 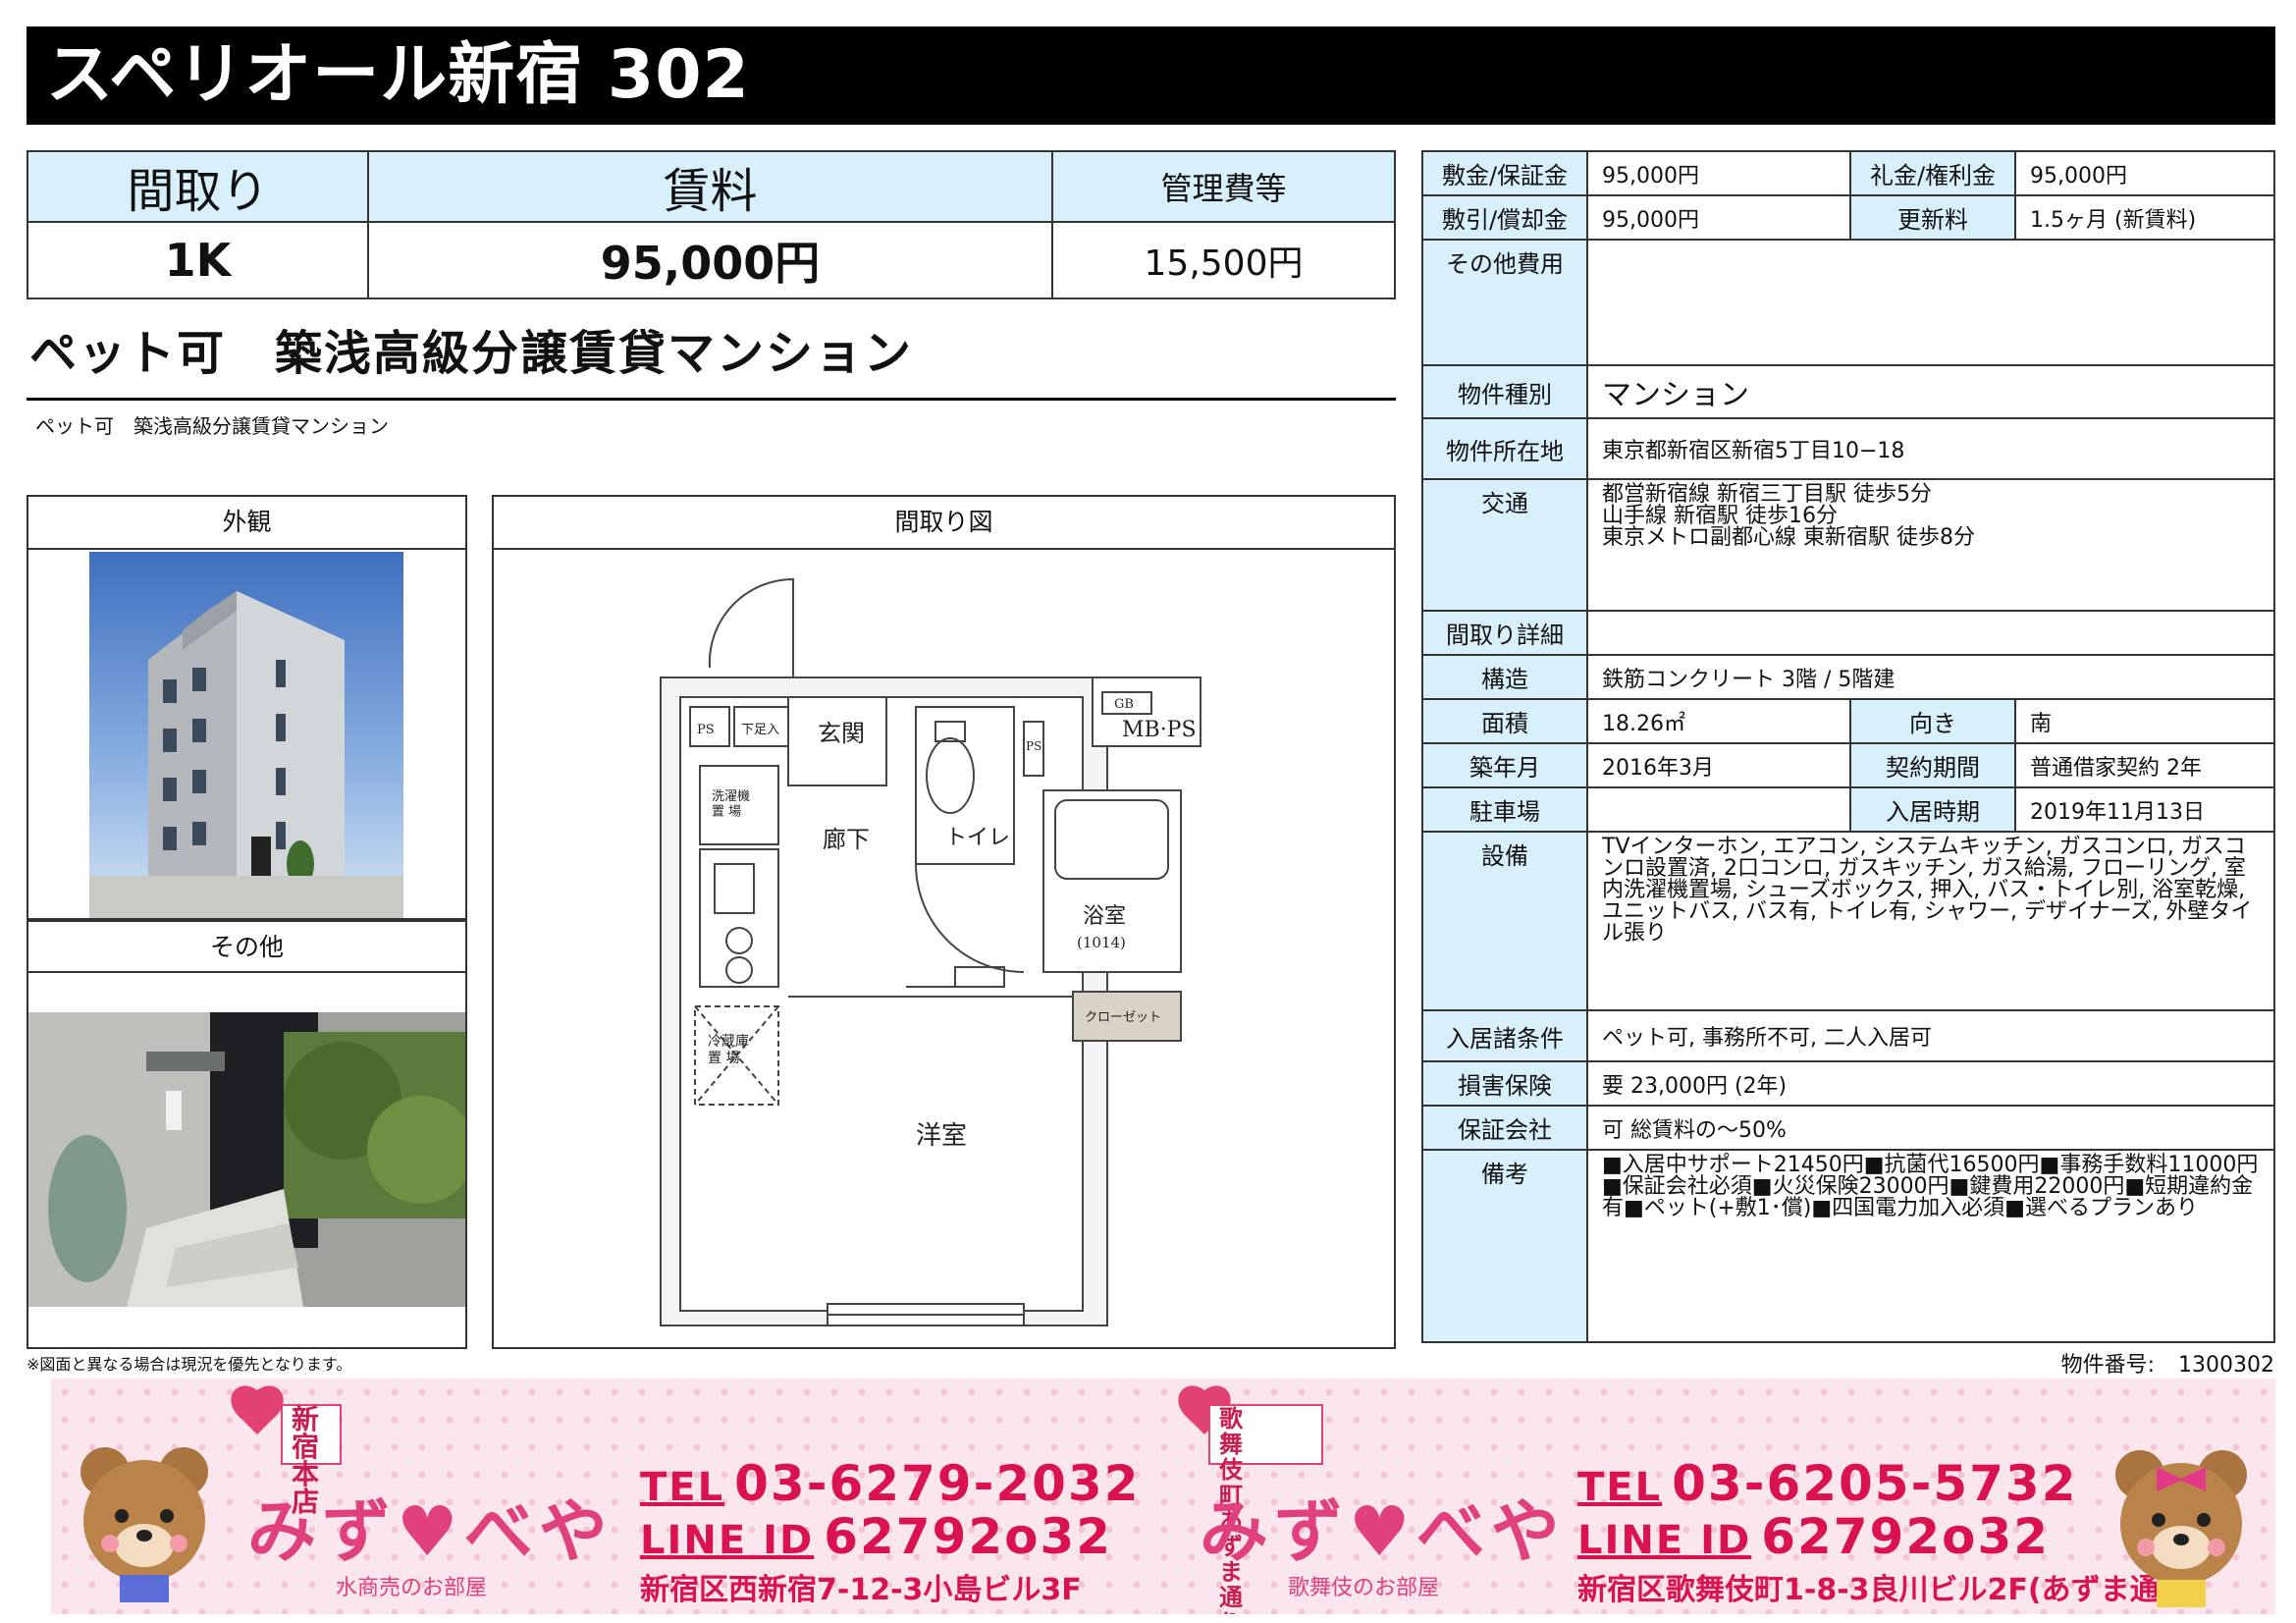 What do you see at coordinates (1930, 677) in the screenshot?
I see `structure-value: 鉄筋コンクリート 3階 / 5階建` at bounding box center [1930, 677].